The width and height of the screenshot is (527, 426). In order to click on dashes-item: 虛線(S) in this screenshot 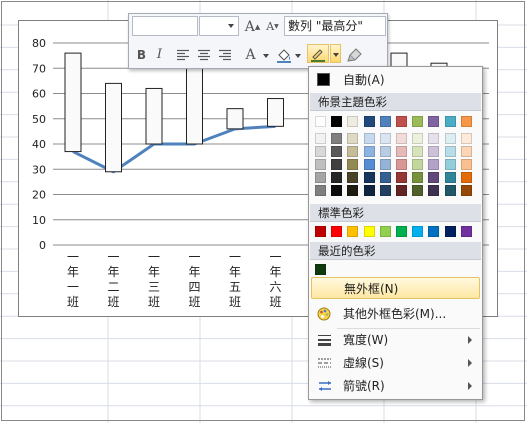, I will do `click(395, 363)`.